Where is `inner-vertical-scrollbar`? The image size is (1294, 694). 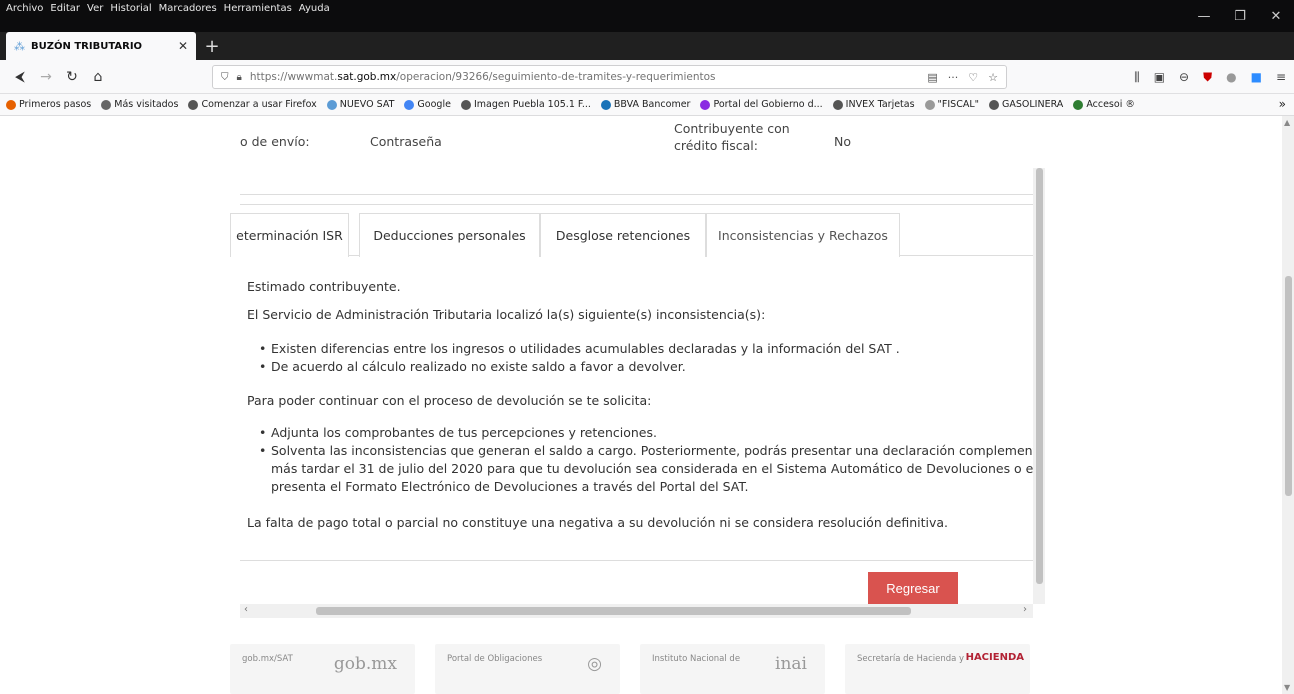
inner-vertical-scrollbar is located at coordinates (1039, 386).